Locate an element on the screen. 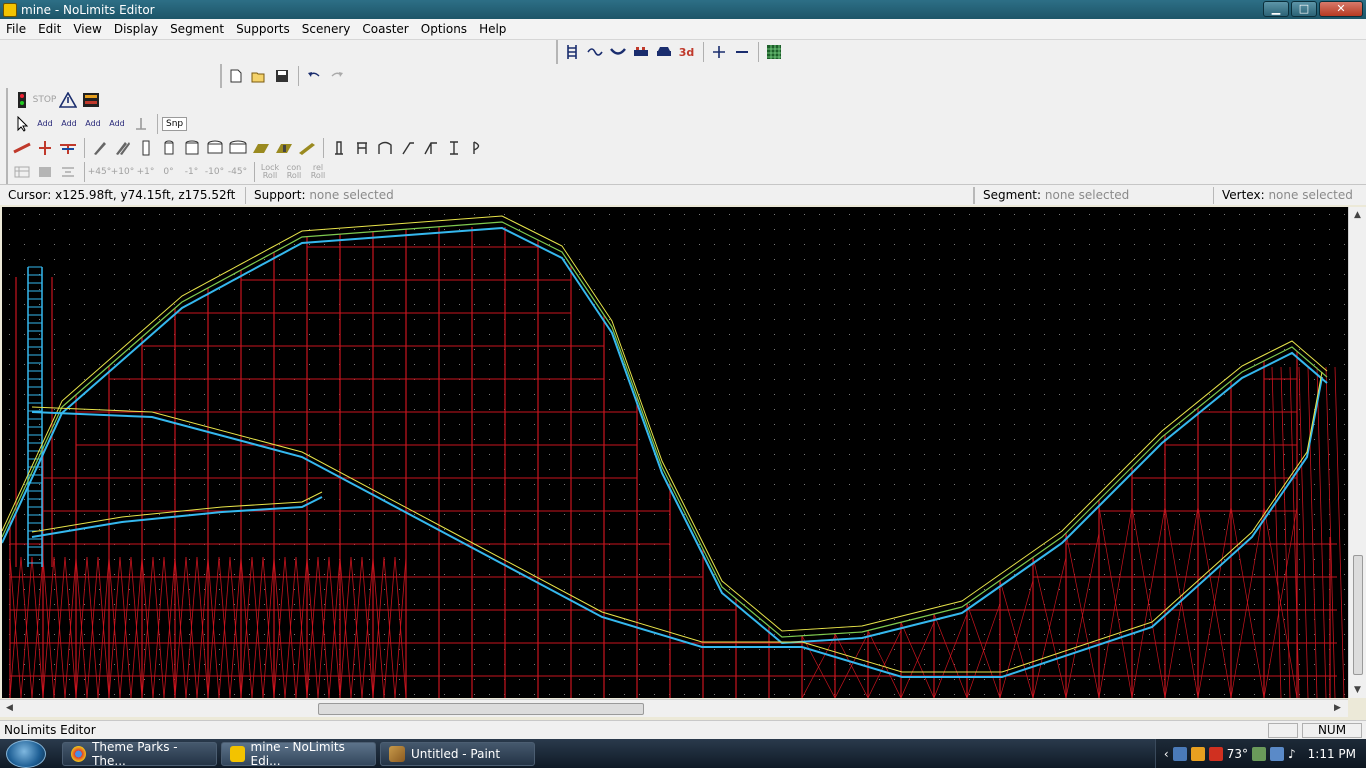 The height and width of the screenshot is (768, 1366). display-tray-icon is located at coordinates (1276, 753).